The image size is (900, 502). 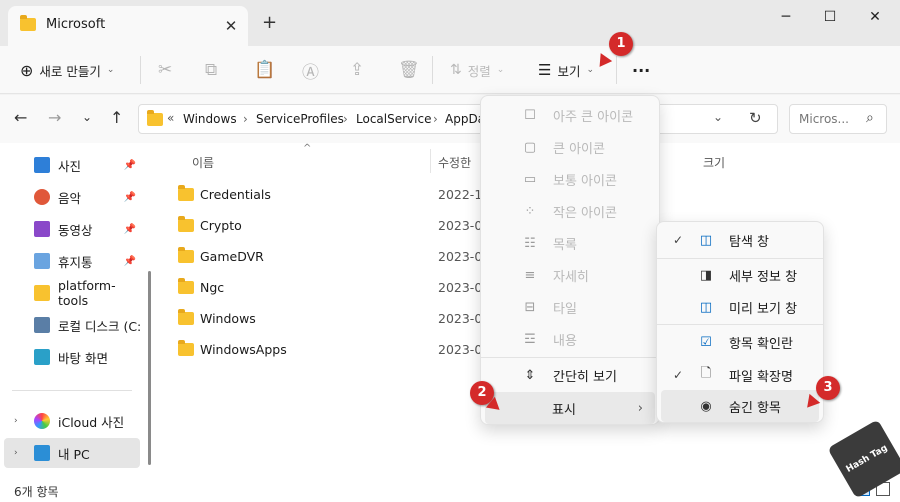 What do you see at coordinates (570, 243) in the screenshot?
I see `menu-item-list: ☷ 목록` at bounding box center [570, 243].